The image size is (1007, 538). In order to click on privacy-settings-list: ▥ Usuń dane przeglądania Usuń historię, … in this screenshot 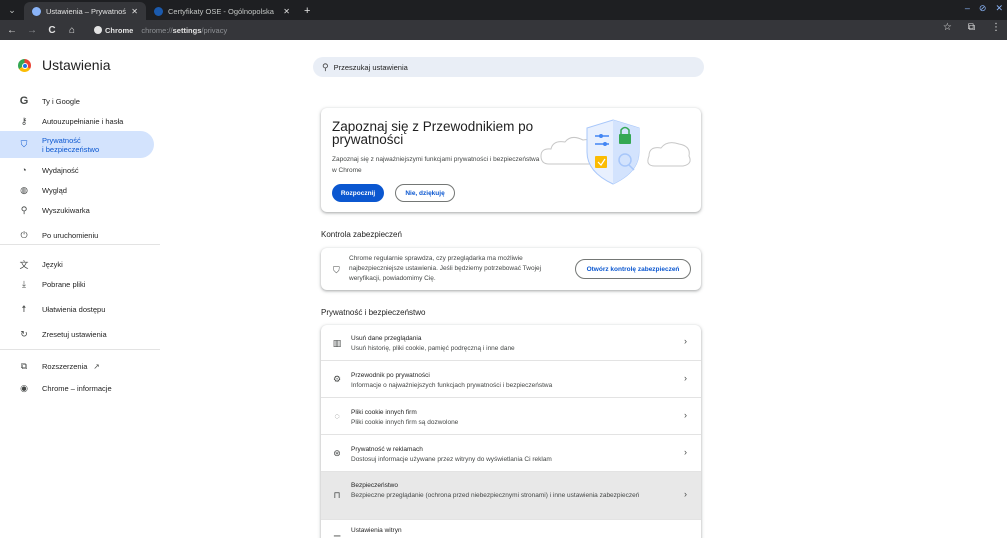, I will do `click(511, 431)`.